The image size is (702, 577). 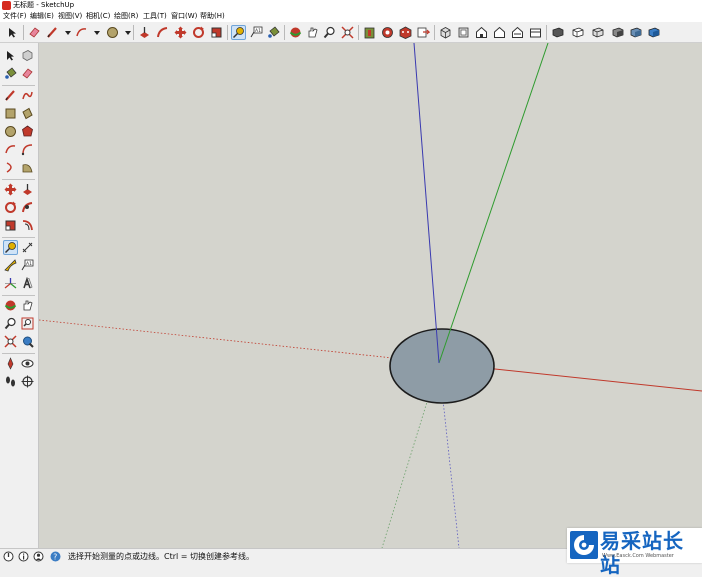 I want to click on window-title: 无标题 - SketchUp, so click(x=44, y=5).